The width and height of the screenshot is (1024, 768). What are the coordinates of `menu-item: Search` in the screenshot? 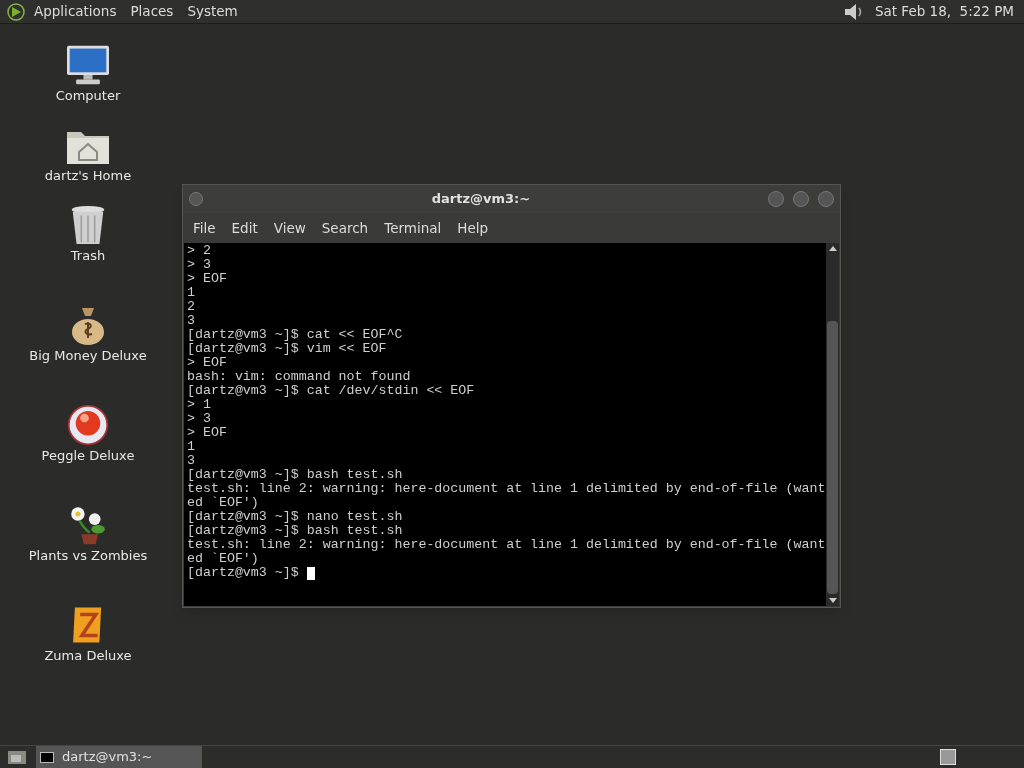 It's located at (345, 228).